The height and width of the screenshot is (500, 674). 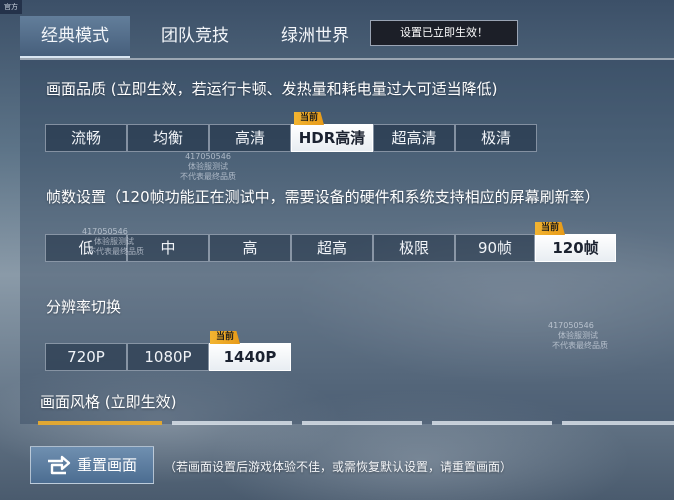 I want to click on quality-option-hdr-hd: HDR高清, so click(x=332, y=138).